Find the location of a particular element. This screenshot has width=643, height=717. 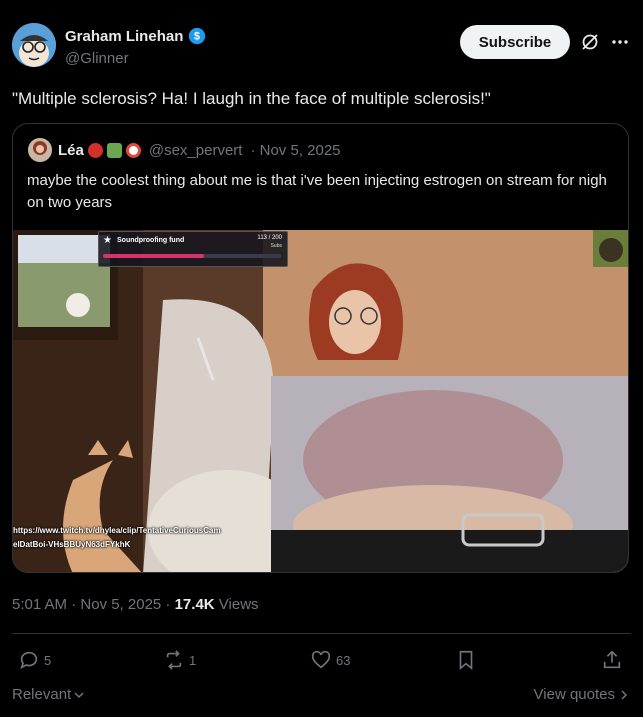

overlay-count: 113 / 200 is located at coordinates (269, 238).